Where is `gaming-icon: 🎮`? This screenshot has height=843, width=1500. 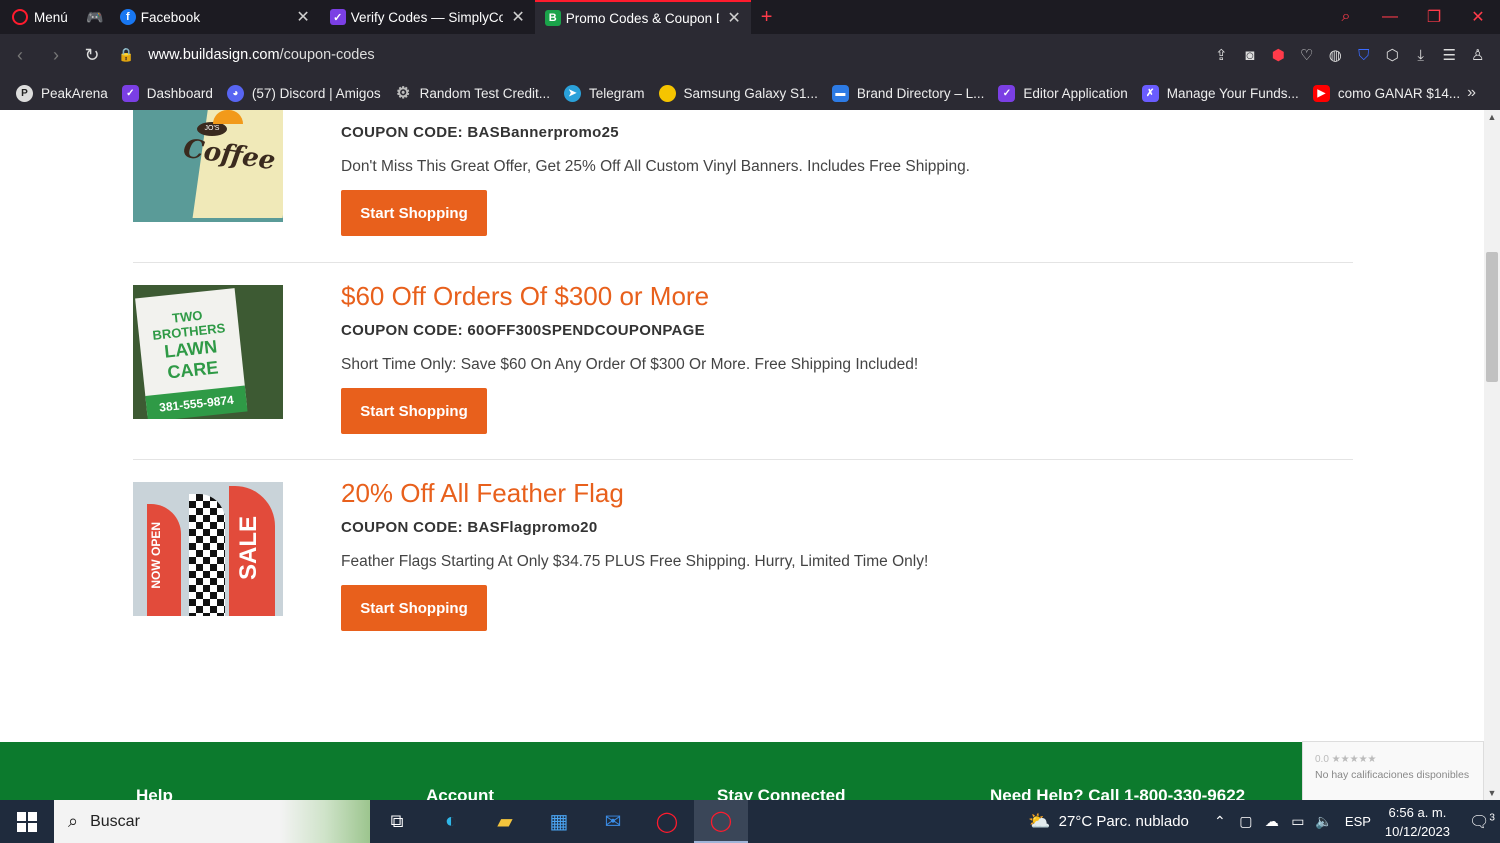
gaming-icon: 🎮 is located at coordinates (95, 17).